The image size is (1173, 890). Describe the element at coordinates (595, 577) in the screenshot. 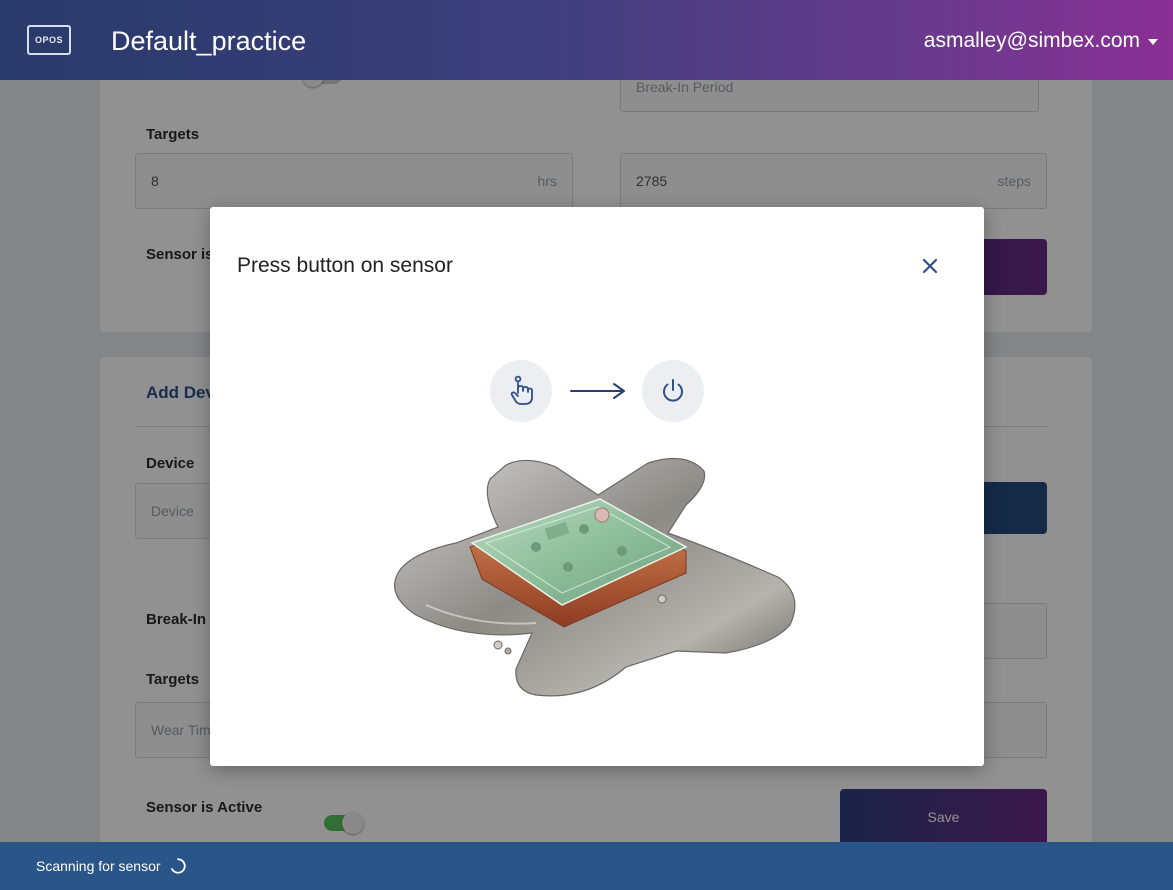

I see `sensor-device-image` at that location.